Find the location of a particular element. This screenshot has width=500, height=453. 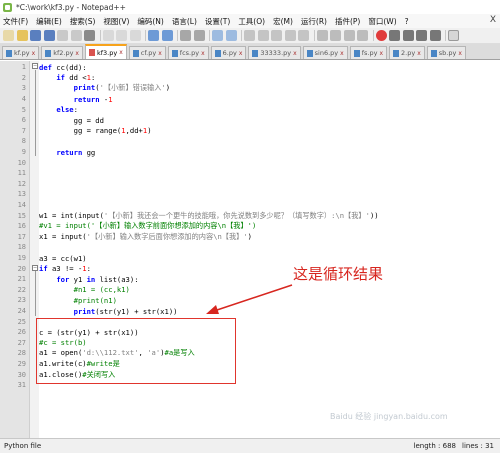

close-all-icon is located at coordinates (76, 35).